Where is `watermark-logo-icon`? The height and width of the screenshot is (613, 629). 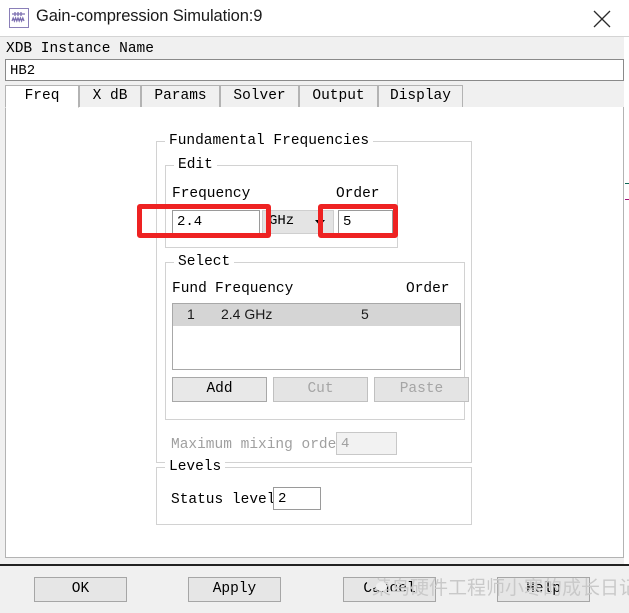 watermark-logo-icon is located at coordinates (379, 586).